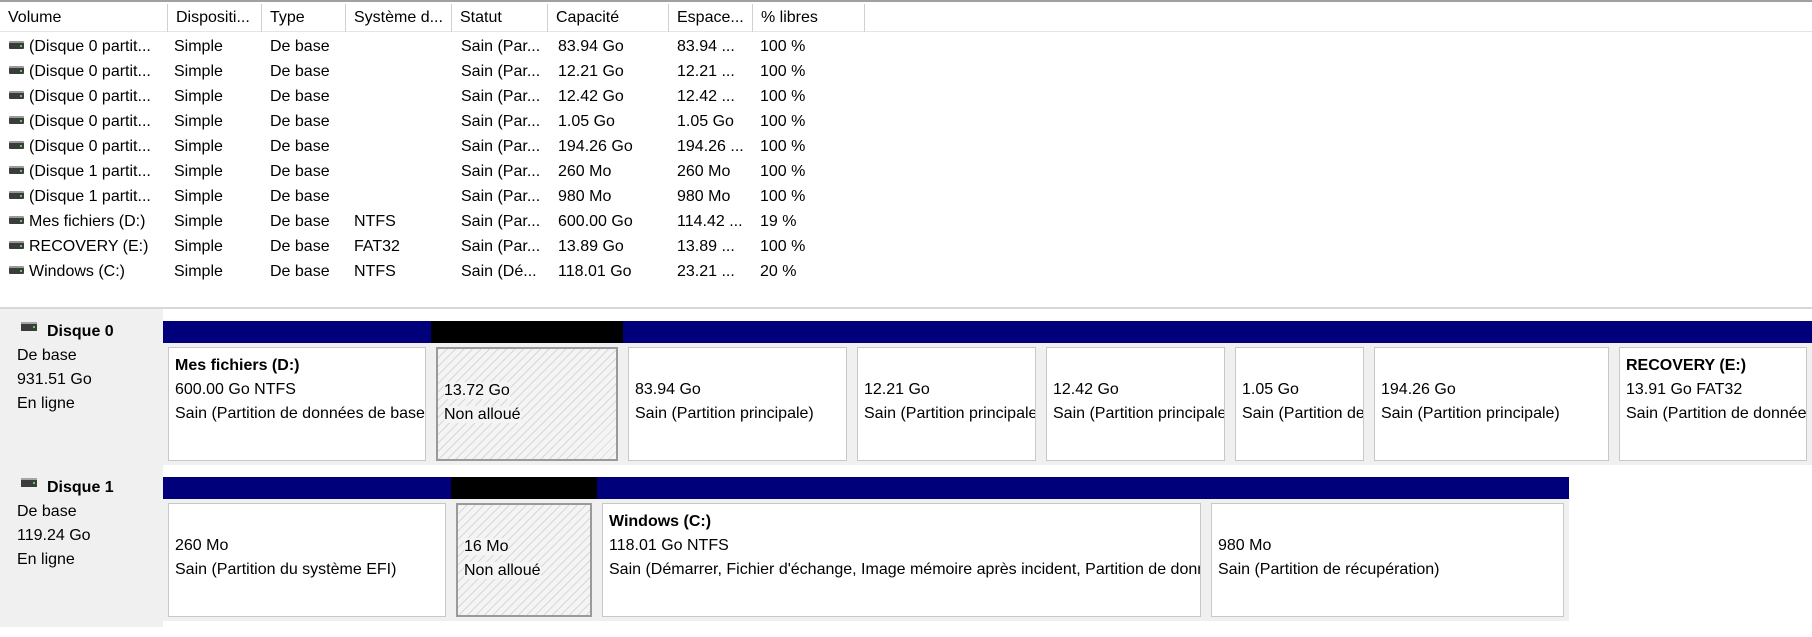 This screenshot has height=637, width=1812. What do you see at coordinates (1086, 389) in the screenshot?
I see `partition-size: 12.42 Go` at bounding box center [1086, 389].